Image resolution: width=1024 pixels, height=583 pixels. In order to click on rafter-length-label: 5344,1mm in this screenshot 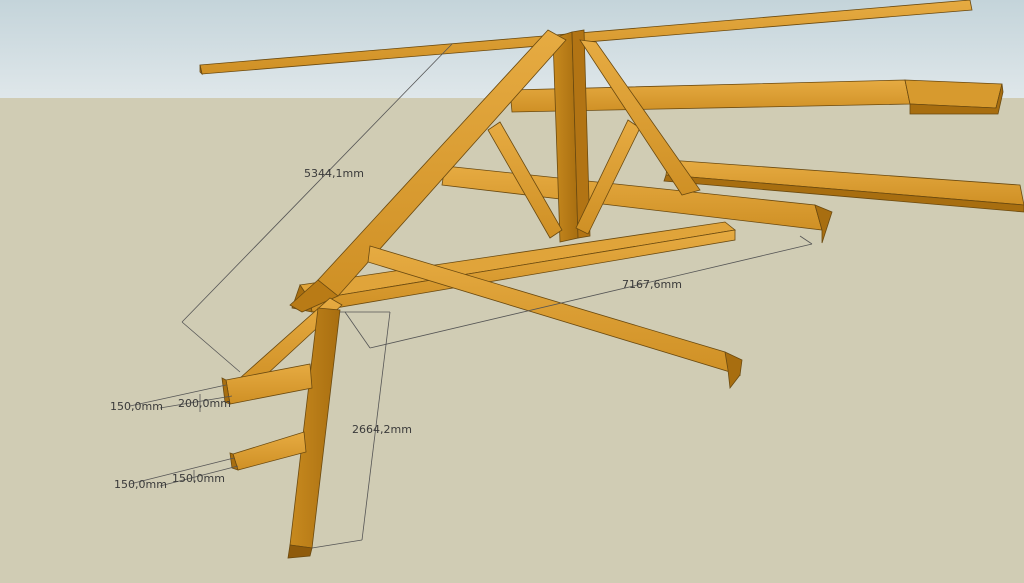, I will do `click(334, 173)`.